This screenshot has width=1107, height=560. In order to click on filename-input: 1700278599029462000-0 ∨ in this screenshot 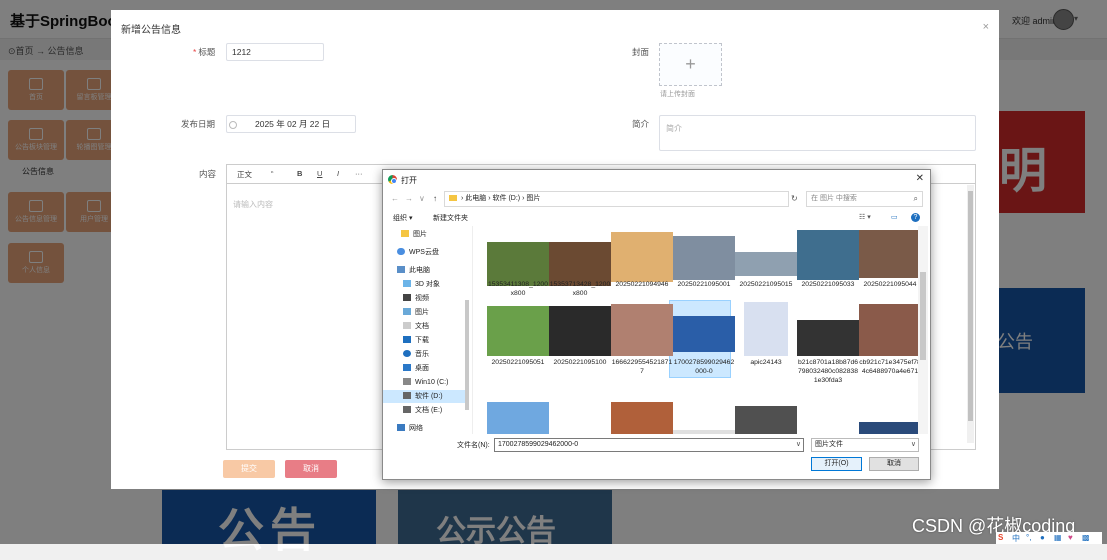, I will do `click(649, 445)`.